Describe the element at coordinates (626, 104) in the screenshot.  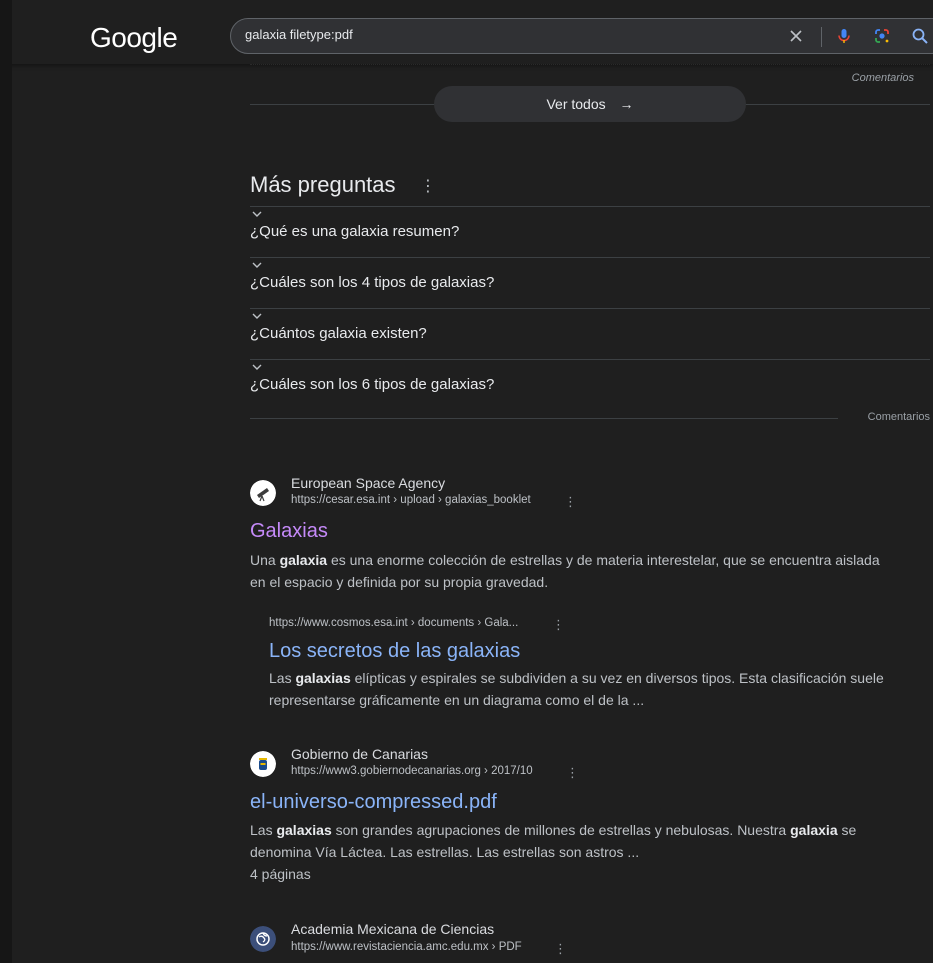
I see `arrow-right-icon: →` at that location.